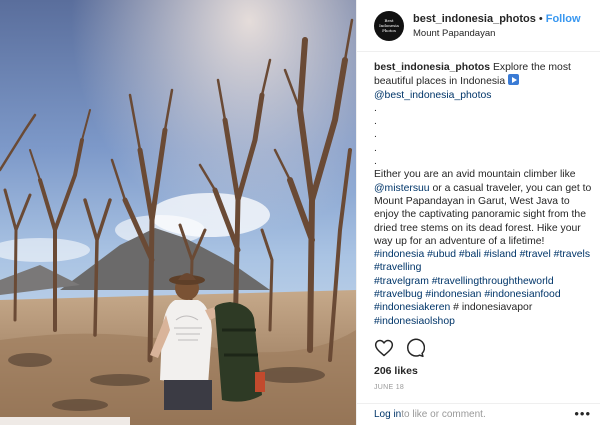  What do you see at coordinates (387, 414) in the screenshot?
I see `login-link: Log in` at bounding box center [387, 414].